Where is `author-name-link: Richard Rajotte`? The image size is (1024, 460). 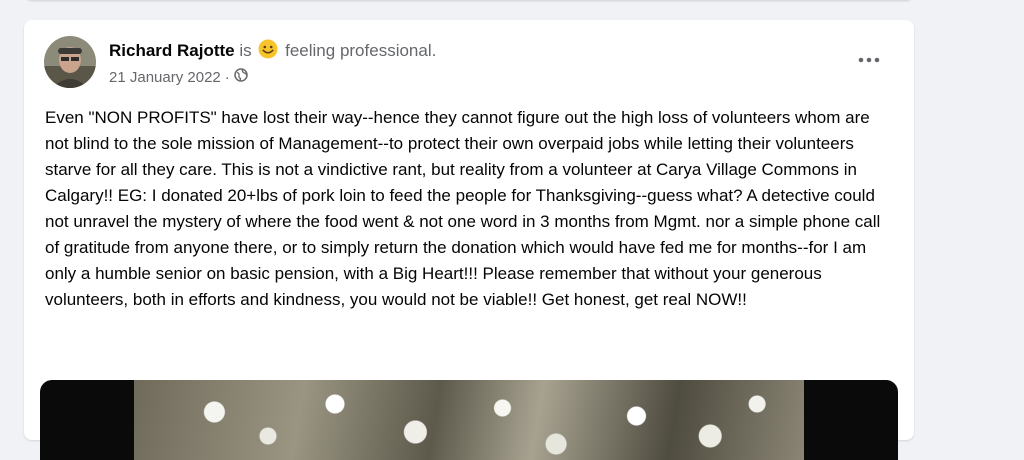 author-name-link: Richard Rajotte is located at coordinates (172, 50).